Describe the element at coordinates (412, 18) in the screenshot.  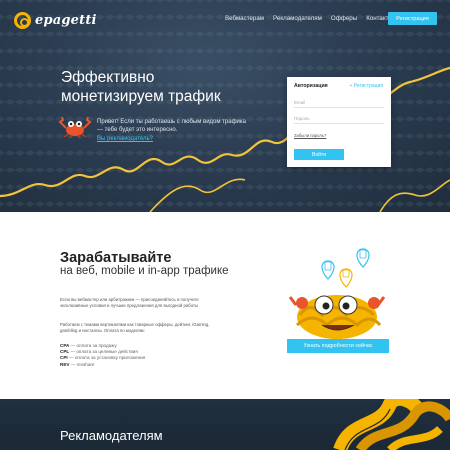
I see `register-button: Регистрация` at that location.